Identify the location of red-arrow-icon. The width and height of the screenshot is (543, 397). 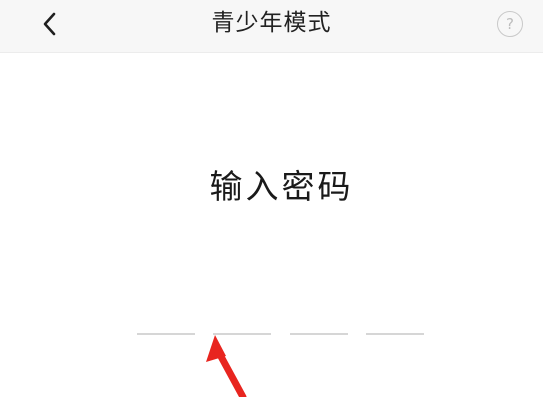
(226, 366).